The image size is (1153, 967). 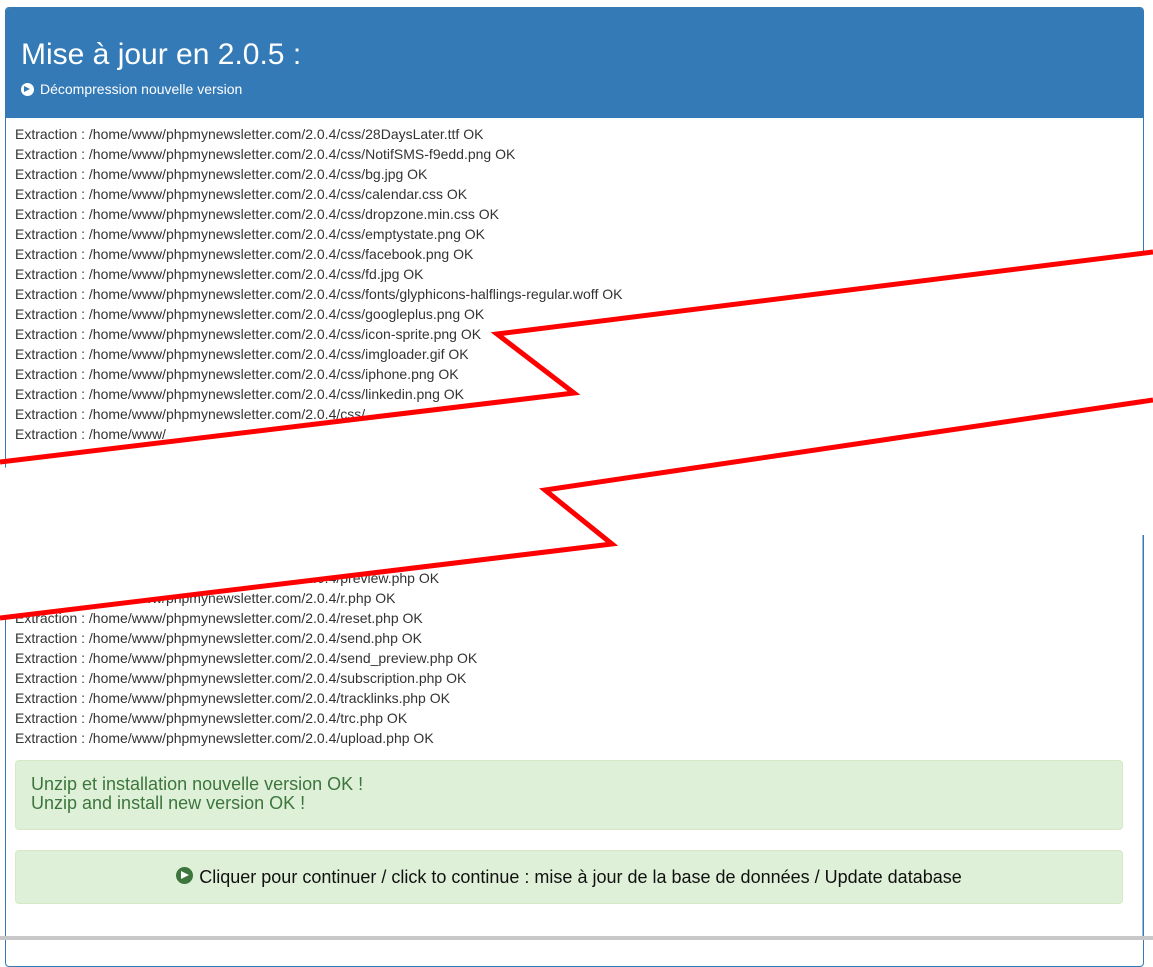 I want to click on panel-subtitle: Décompression nouvelle version, so click(x=574, y=89).